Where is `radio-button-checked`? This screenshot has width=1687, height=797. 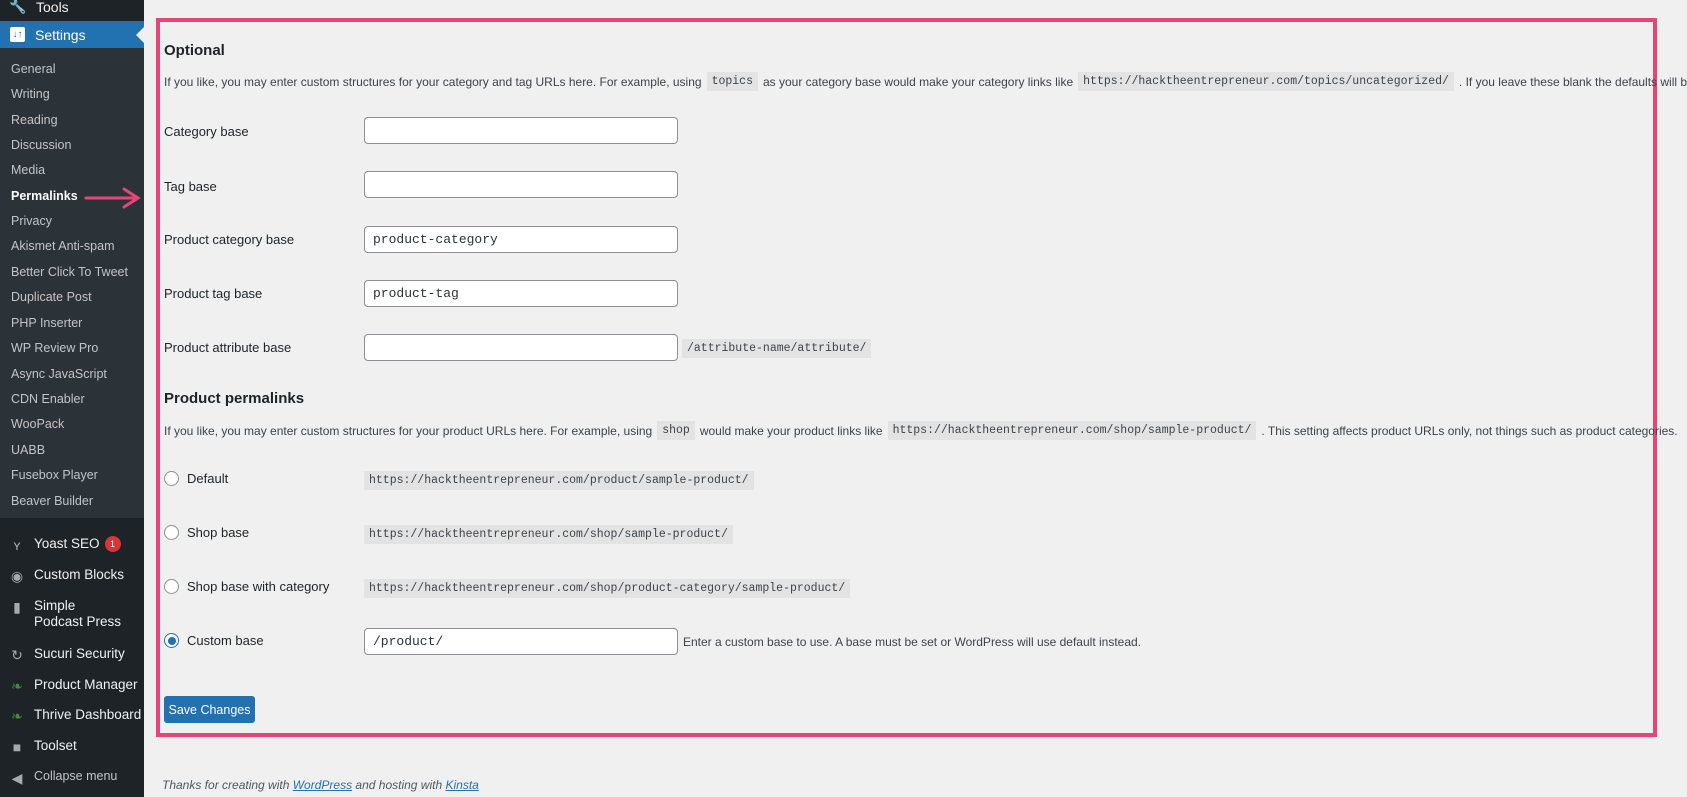
radio-button-checked is located at coordinates (171, 640).